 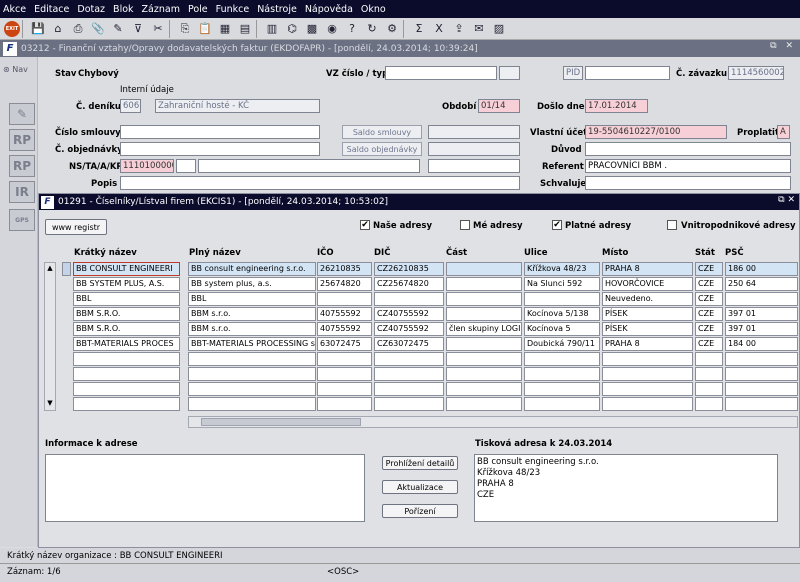 I want to click on vz-typ-field, so click(x=509, y=73).